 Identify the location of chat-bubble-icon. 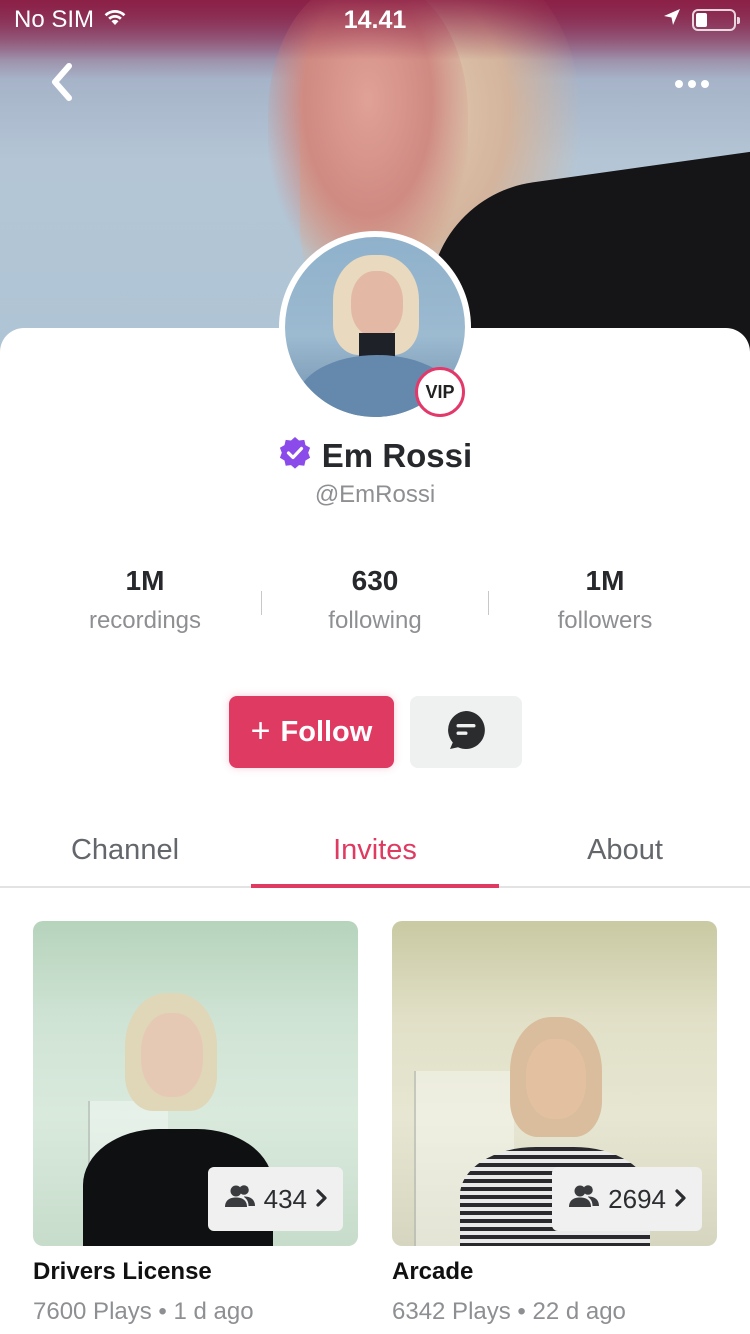
(466, 732).